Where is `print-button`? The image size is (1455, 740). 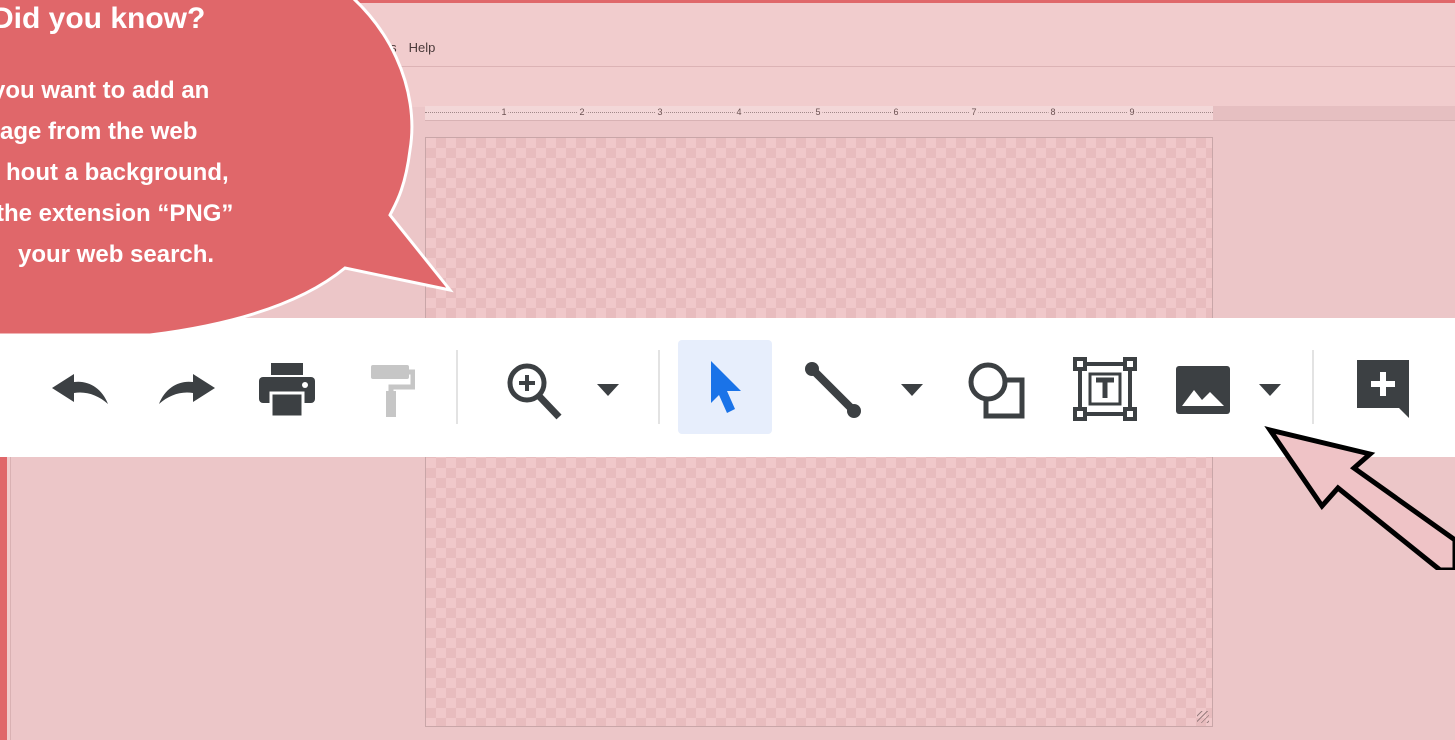
print-button is located at coordinates (287, 390).